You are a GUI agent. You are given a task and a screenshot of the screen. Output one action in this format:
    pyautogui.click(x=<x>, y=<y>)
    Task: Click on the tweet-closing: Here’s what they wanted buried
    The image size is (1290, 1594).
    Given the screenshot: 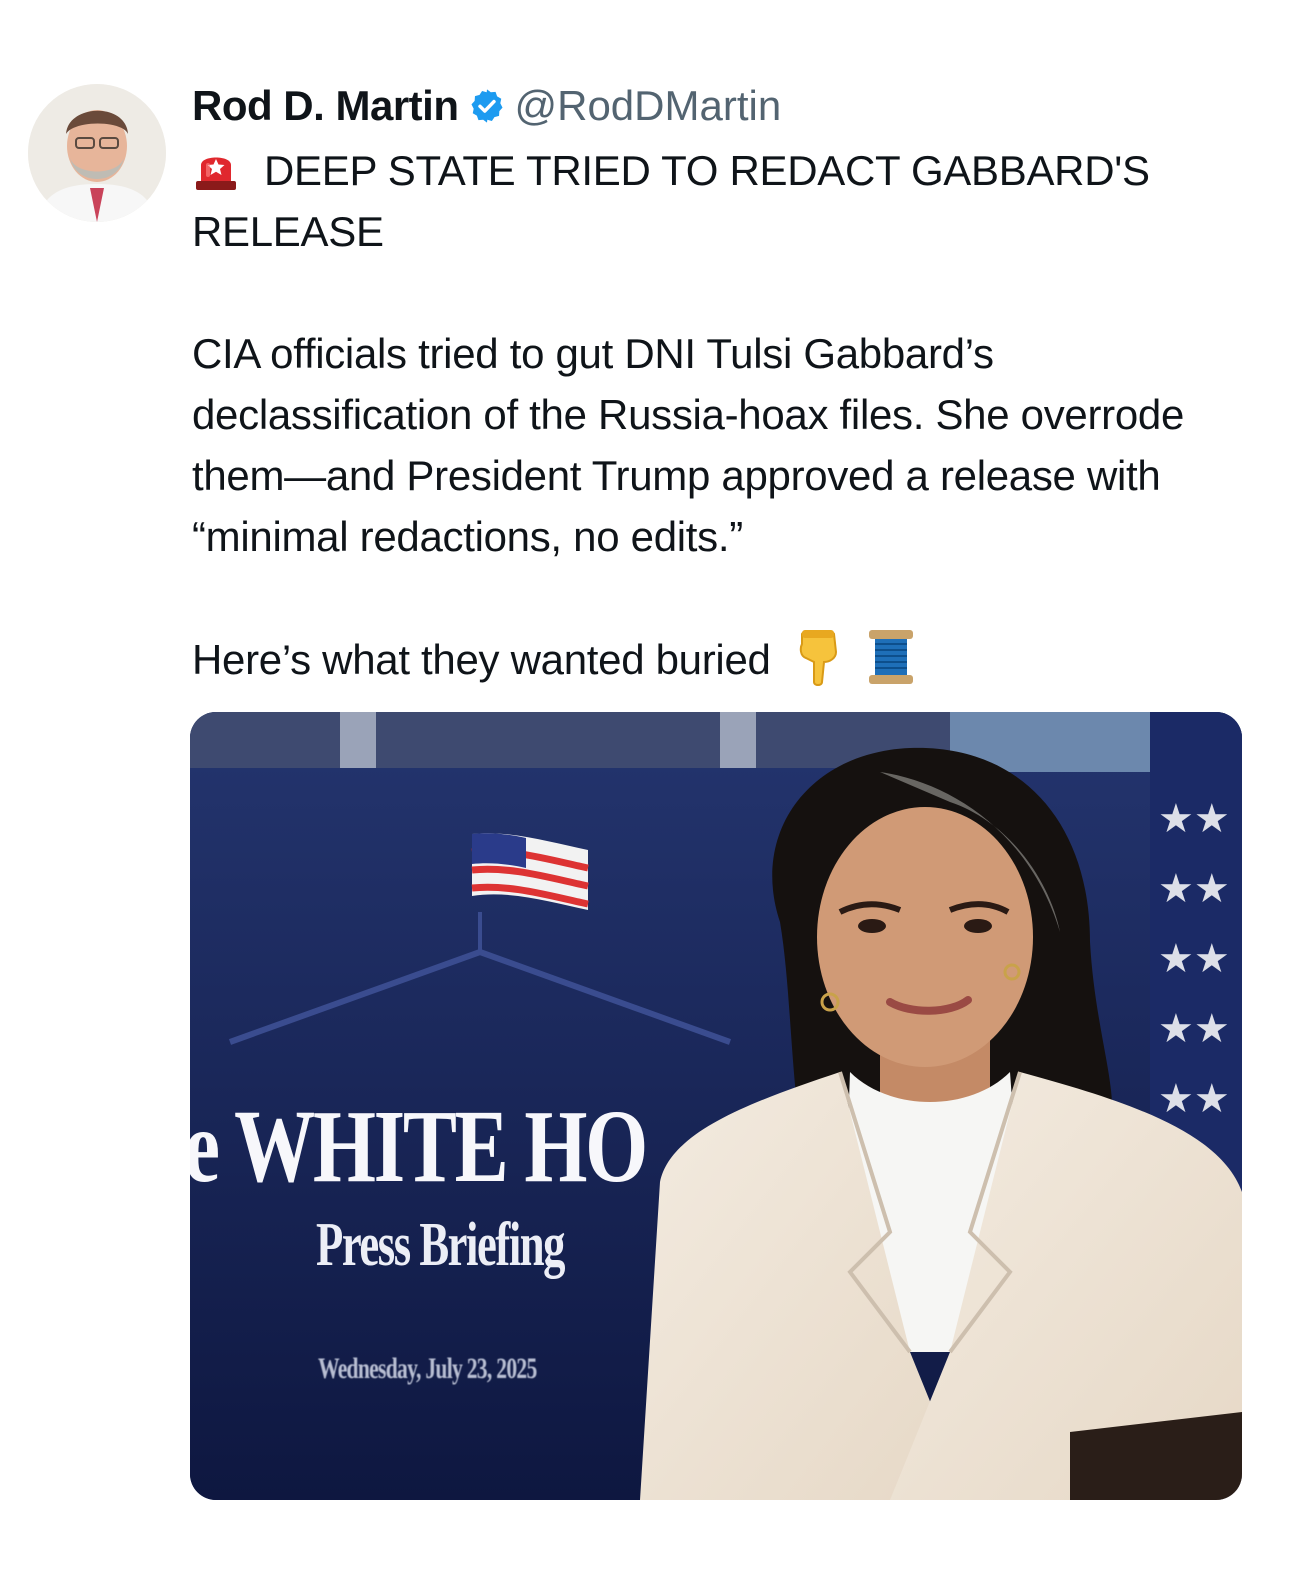 What is the action you would take?
    pyautogui.click(x=727, y=659)
    